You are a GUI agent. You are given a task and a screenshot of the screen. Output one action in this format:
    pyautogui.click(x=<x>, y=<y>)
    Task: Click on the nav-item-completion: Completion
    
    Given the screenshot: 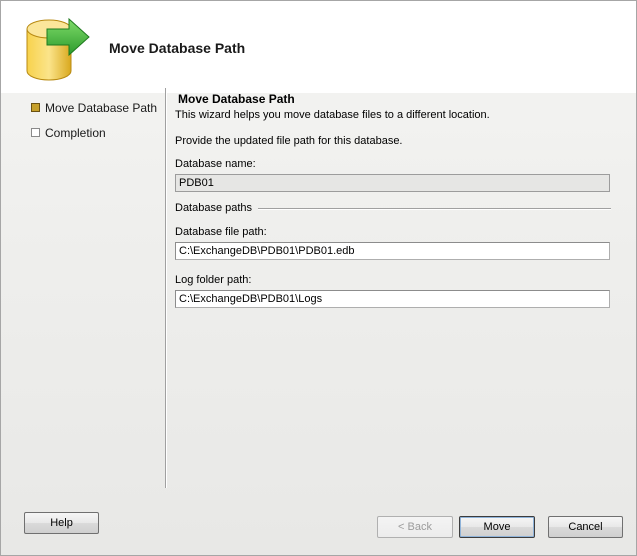 What is the action you would take?
    pyautogui.click(x=93, y=132)
    